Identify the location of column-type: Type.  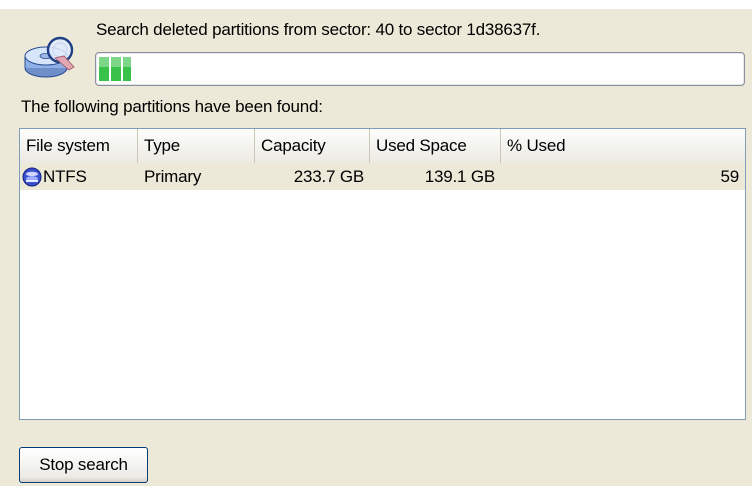
(196, 146).